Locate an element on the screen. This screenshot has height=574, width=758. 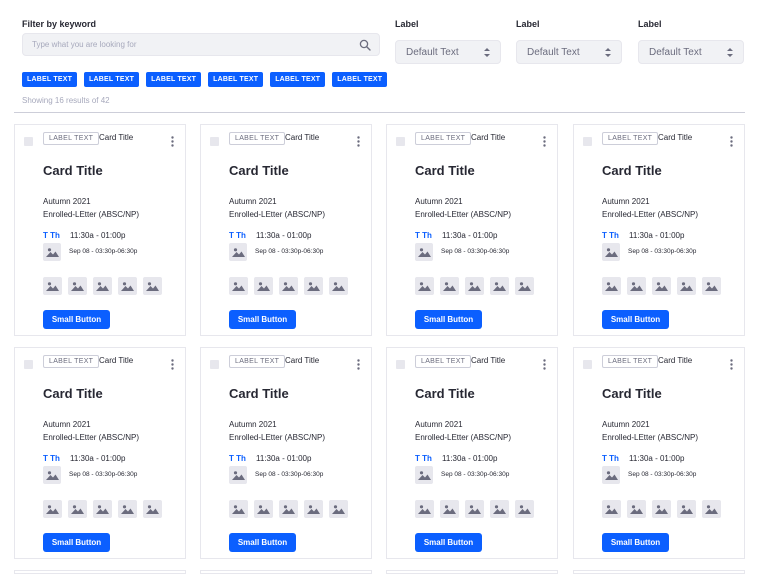
card-subtitle: Card Title is located at coordinates (116, 137).